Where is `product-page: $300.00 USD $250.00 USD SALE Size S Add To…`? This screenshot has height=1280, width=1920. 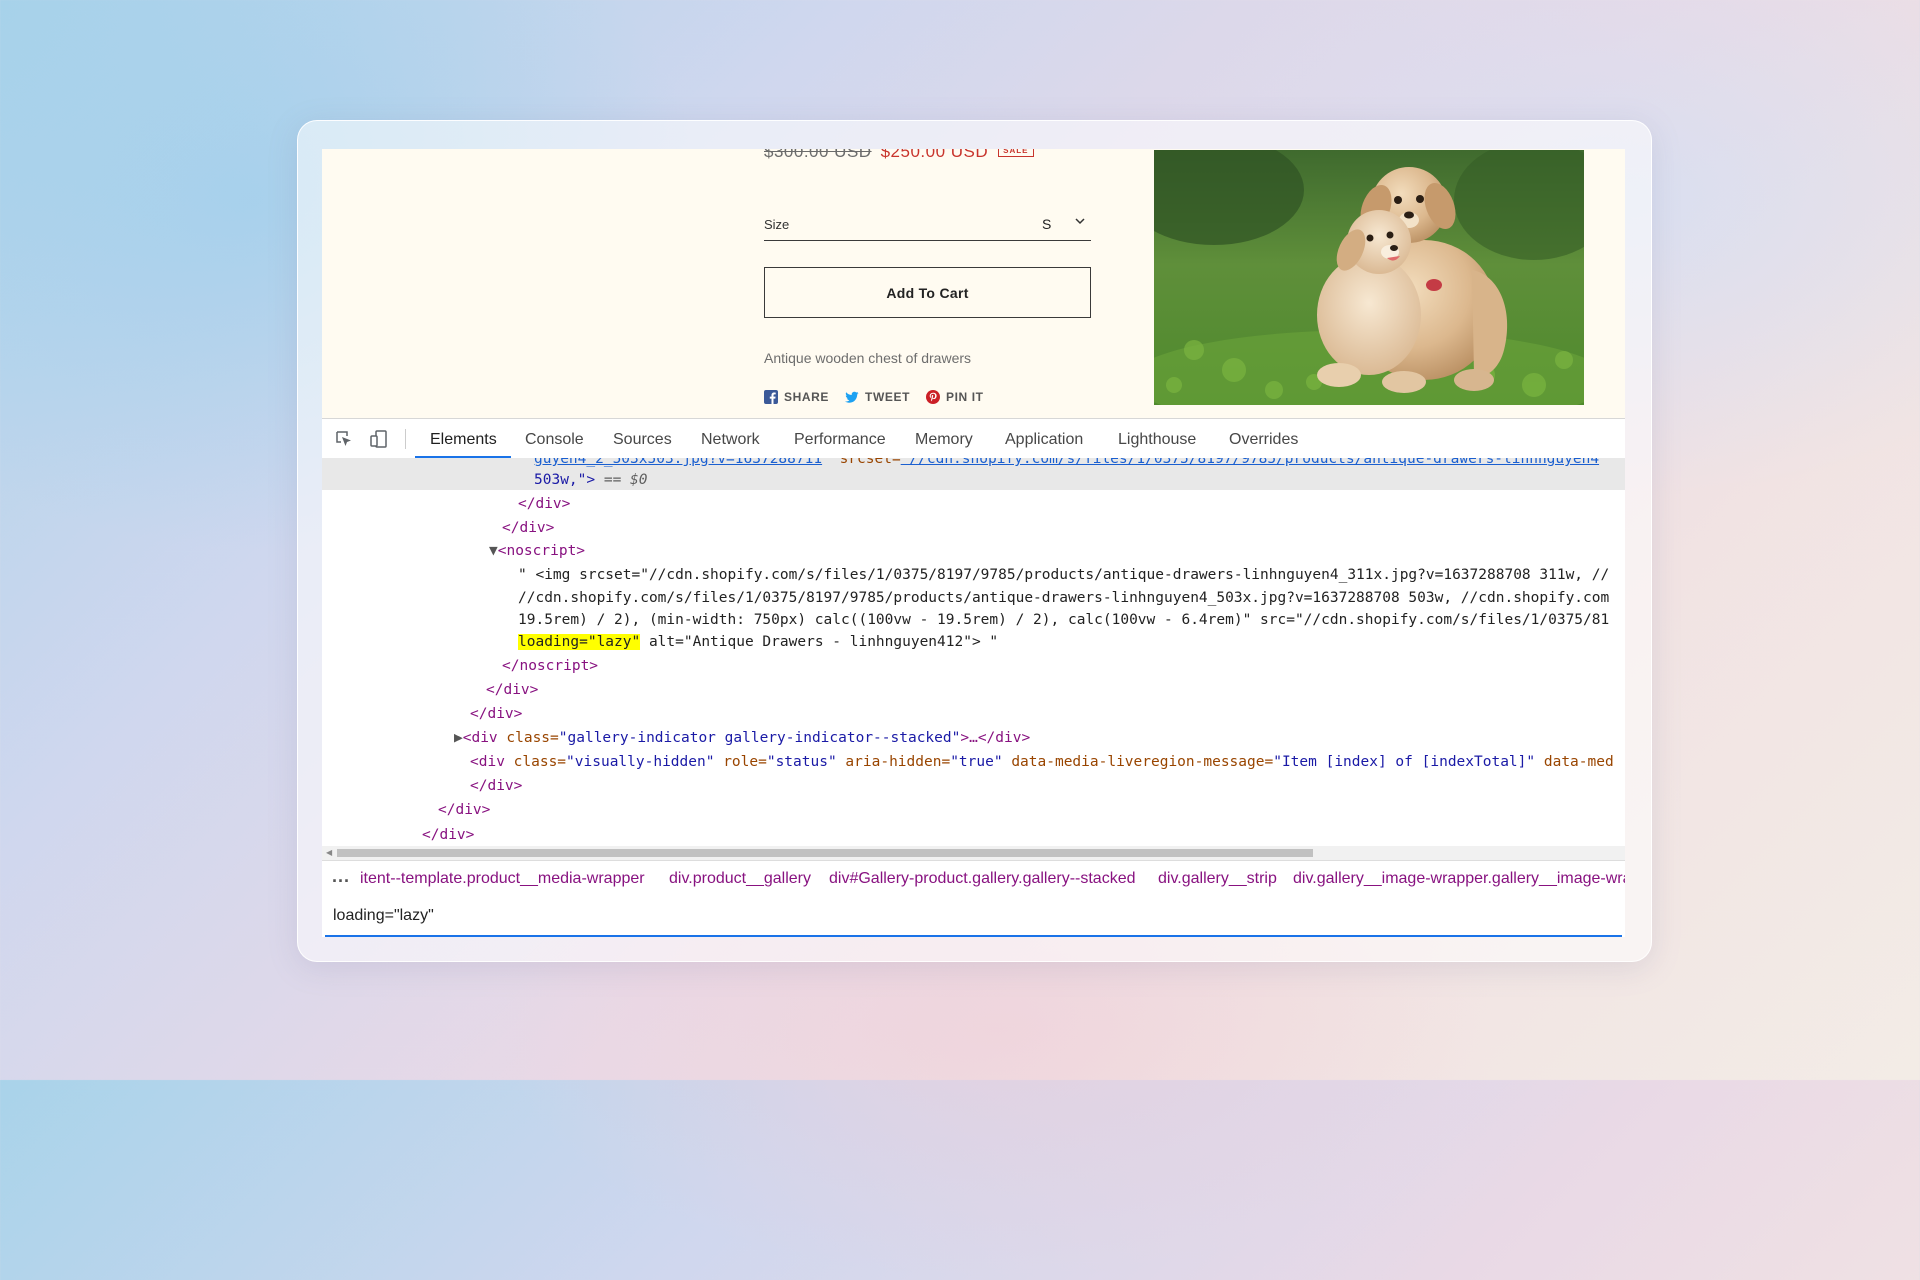
product-page: $300.00 USD $250.00 USD SALE Size S Add To… is located at coordinates (973, 283).